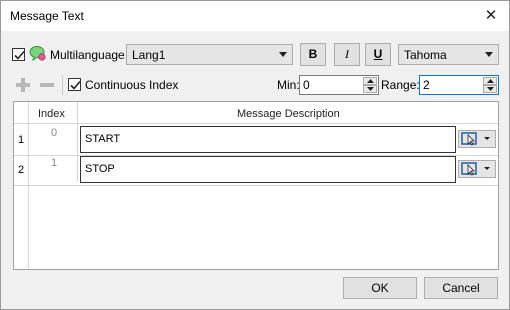 The image size is (510, 310). What do you see at coordinates (339, 85) in the screenshot?
I see `min-spinbox: 0` at bounding box center [339, 85].